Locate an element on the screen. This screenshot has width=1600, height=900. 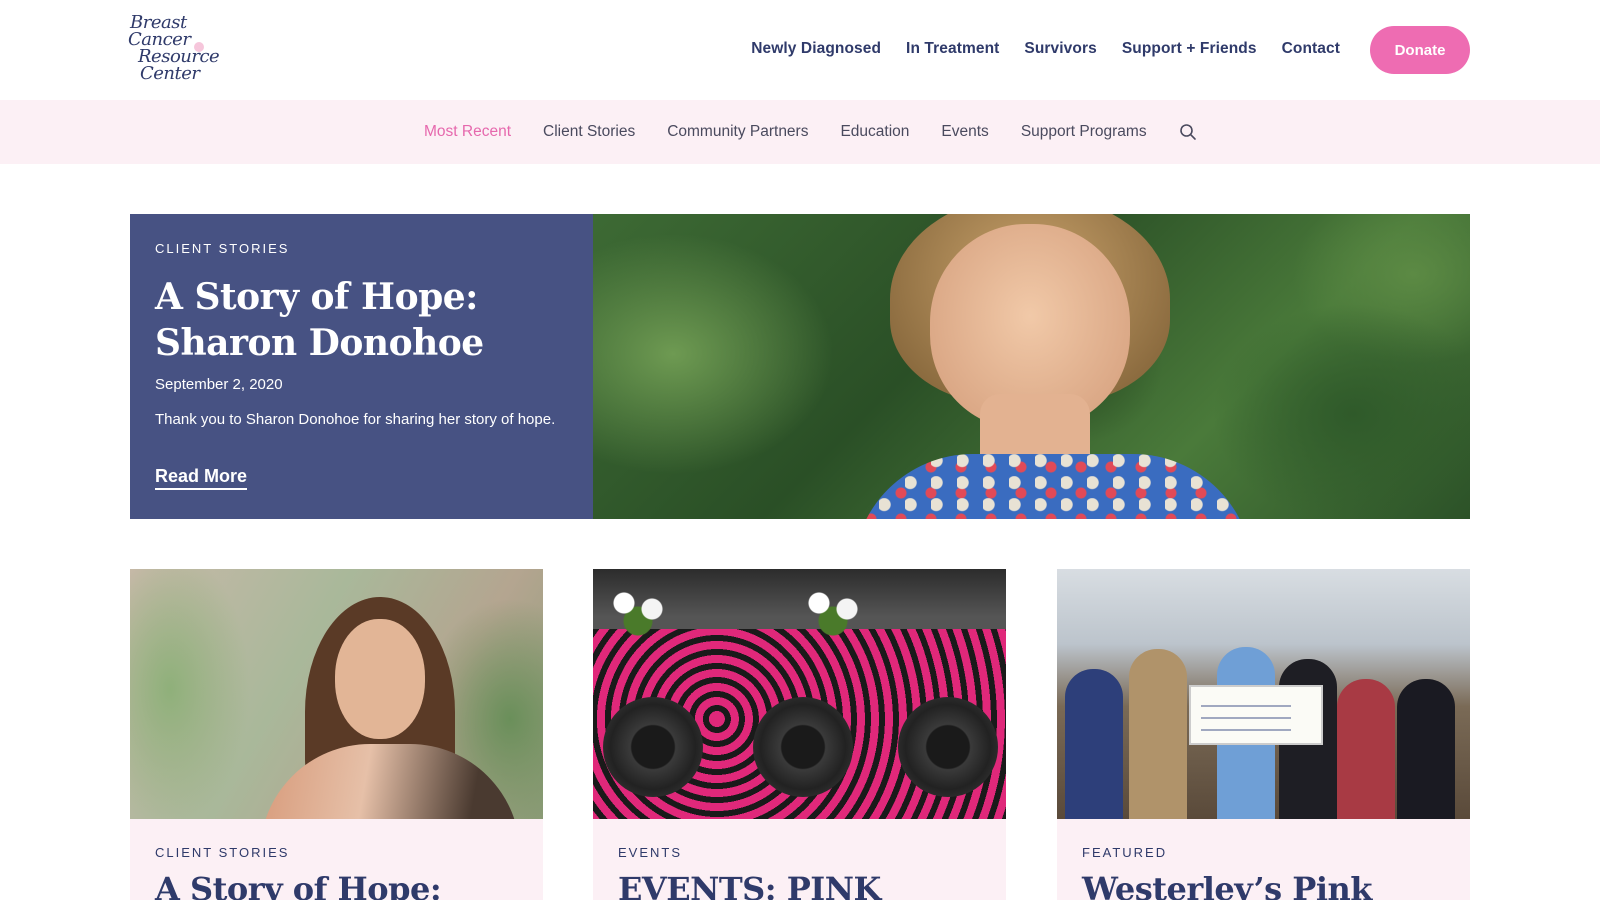
tab-community-partners: Community Partners is located at coordinates (737, 132).